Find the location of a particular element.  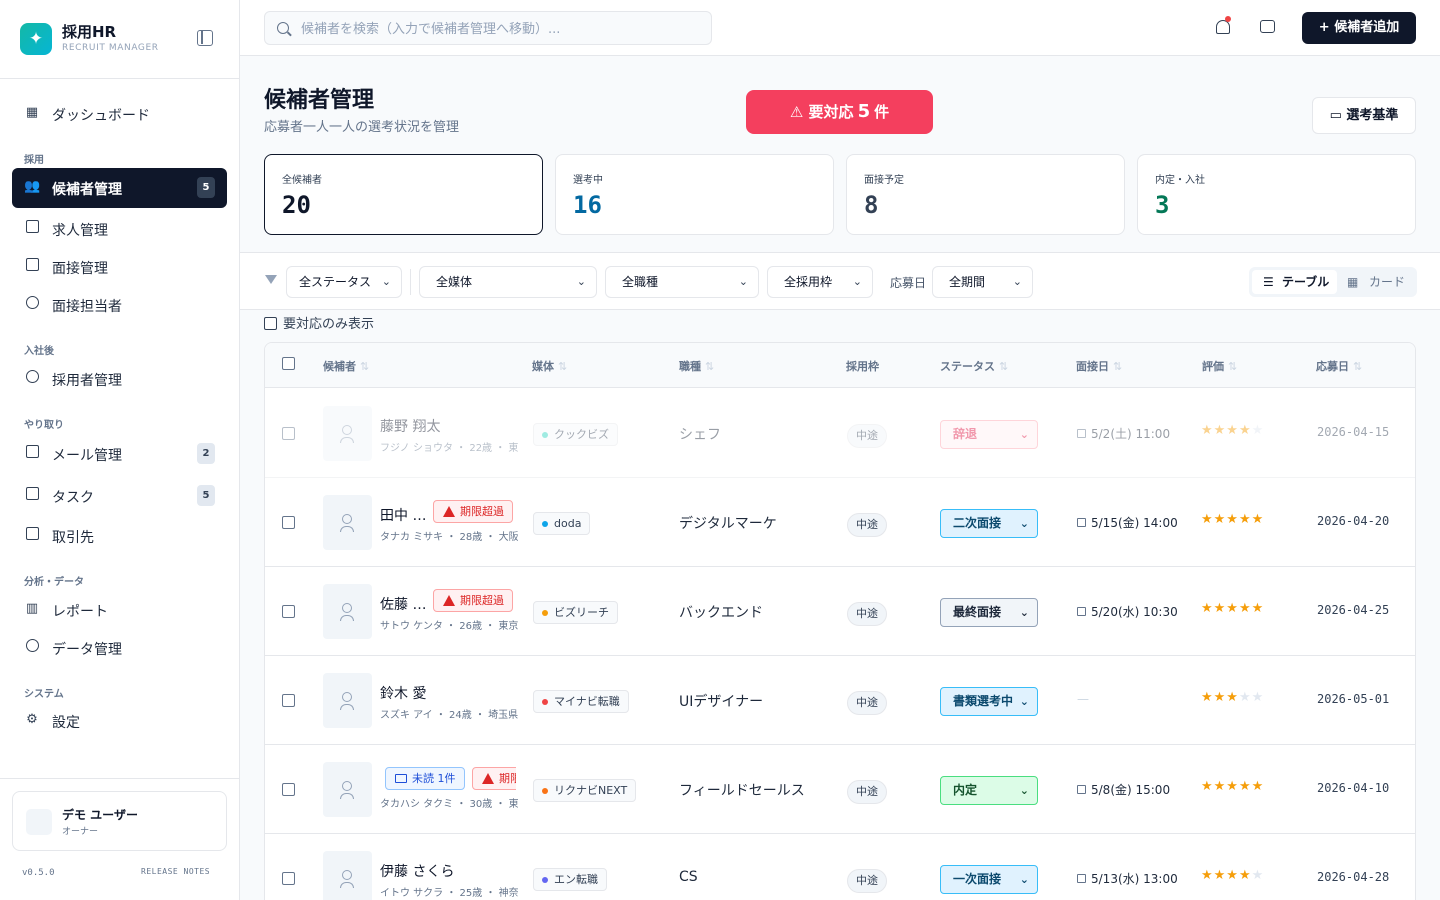

add-candidate-button: + 候補者追加 is located at coordinates (1359, 28).